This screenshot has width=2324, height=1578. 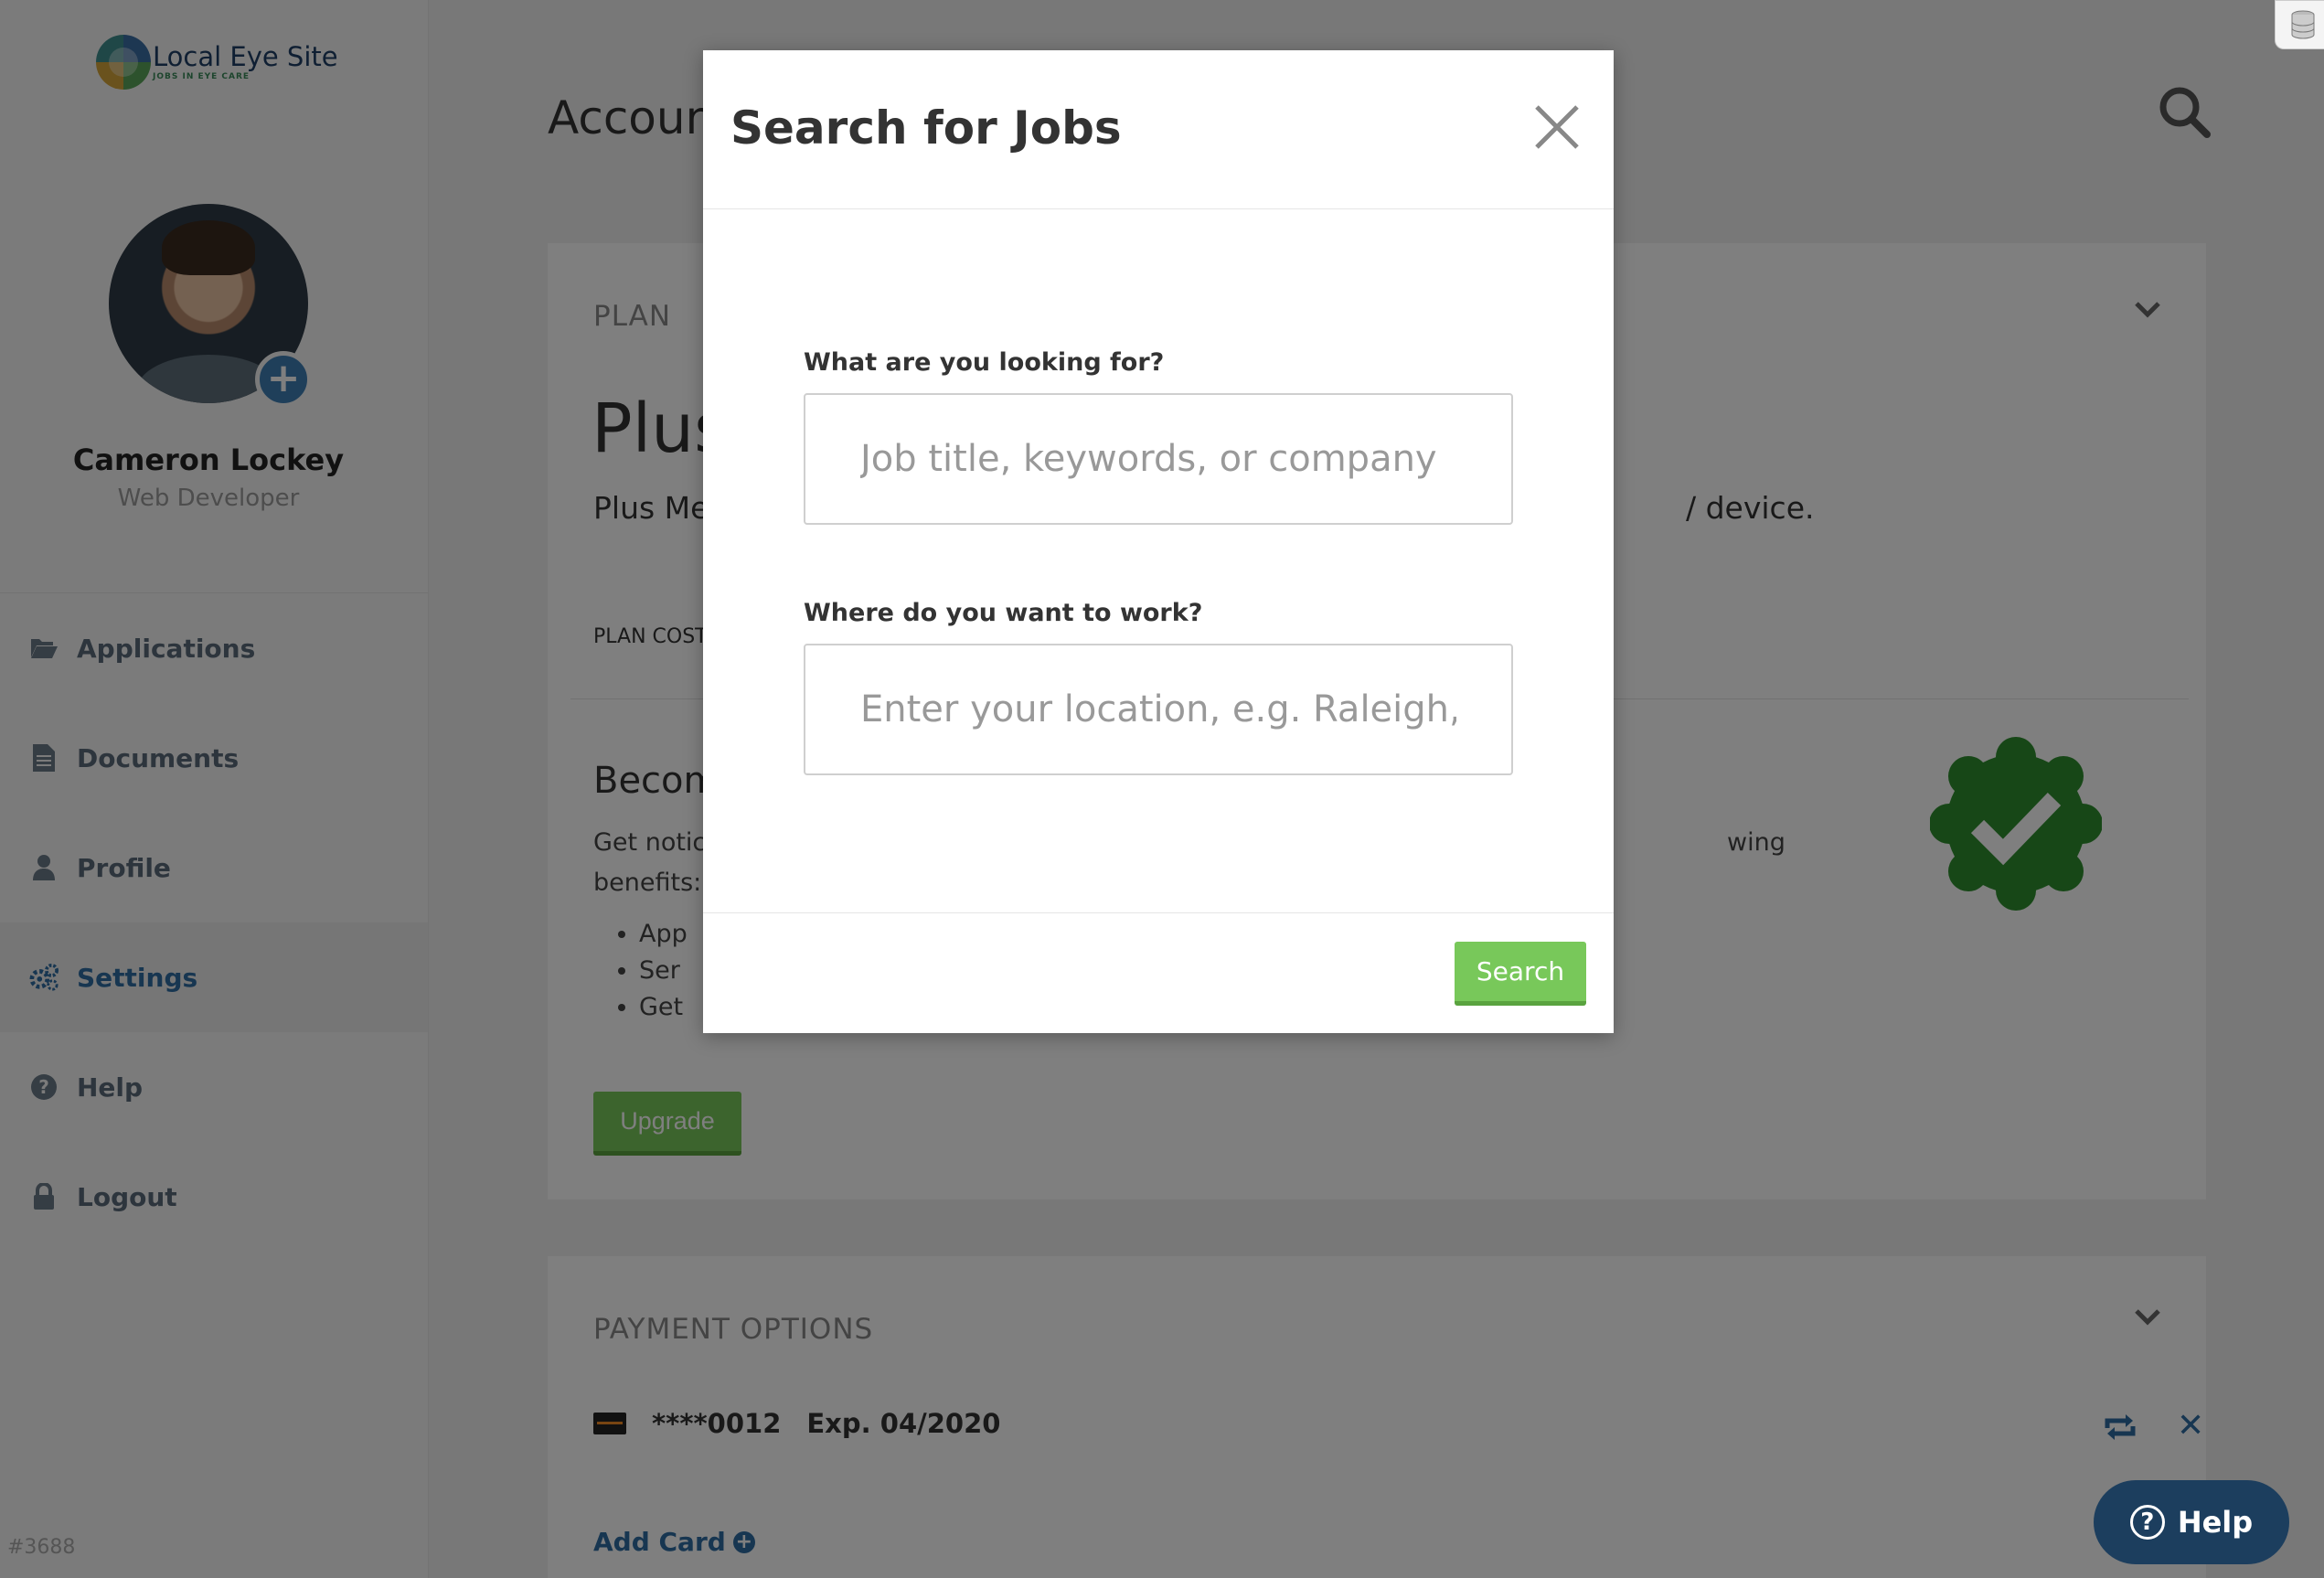 What do you see at coordinates (1520, 974) in the screenshot?
I see `search-button: Search` at bounding box center [1520, 974].